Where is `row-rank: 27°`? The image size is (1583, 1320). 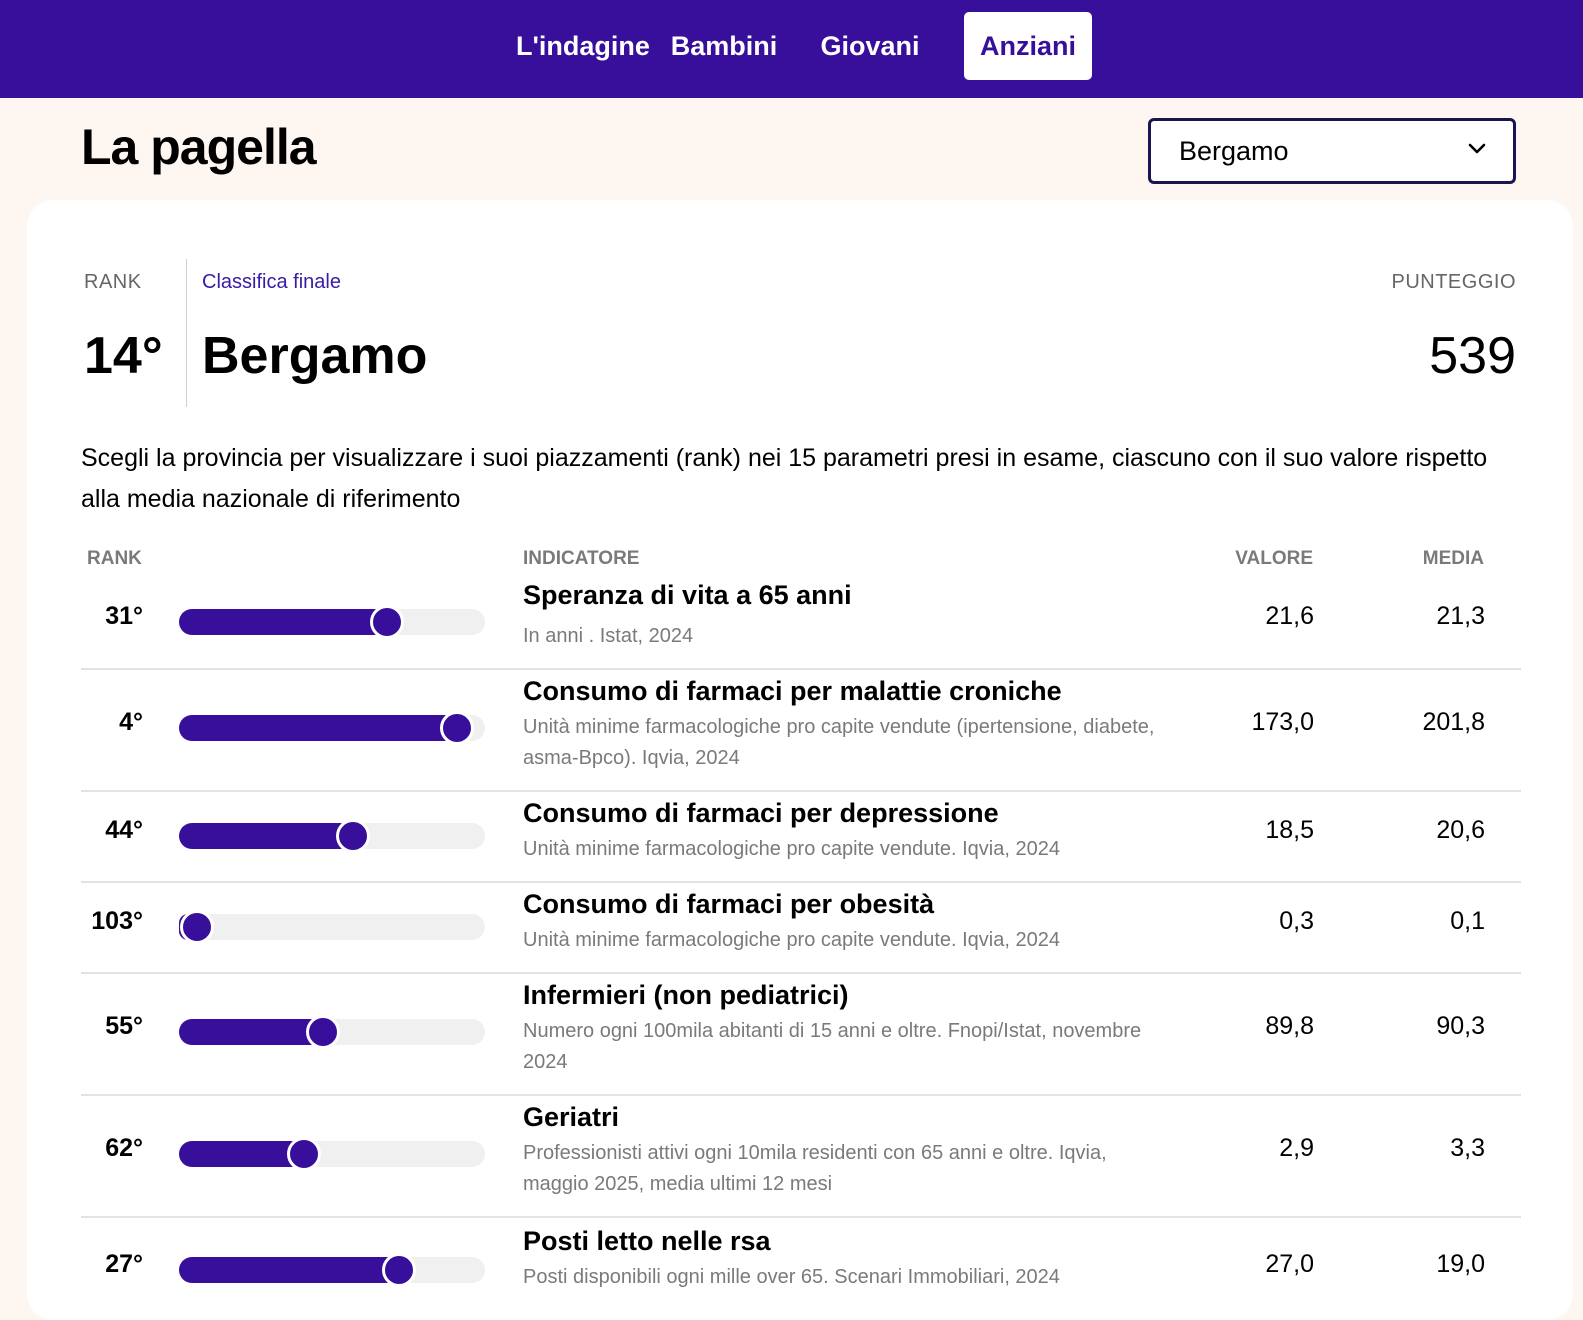
row-rank: 27° is located at coordinates (124, 1264).